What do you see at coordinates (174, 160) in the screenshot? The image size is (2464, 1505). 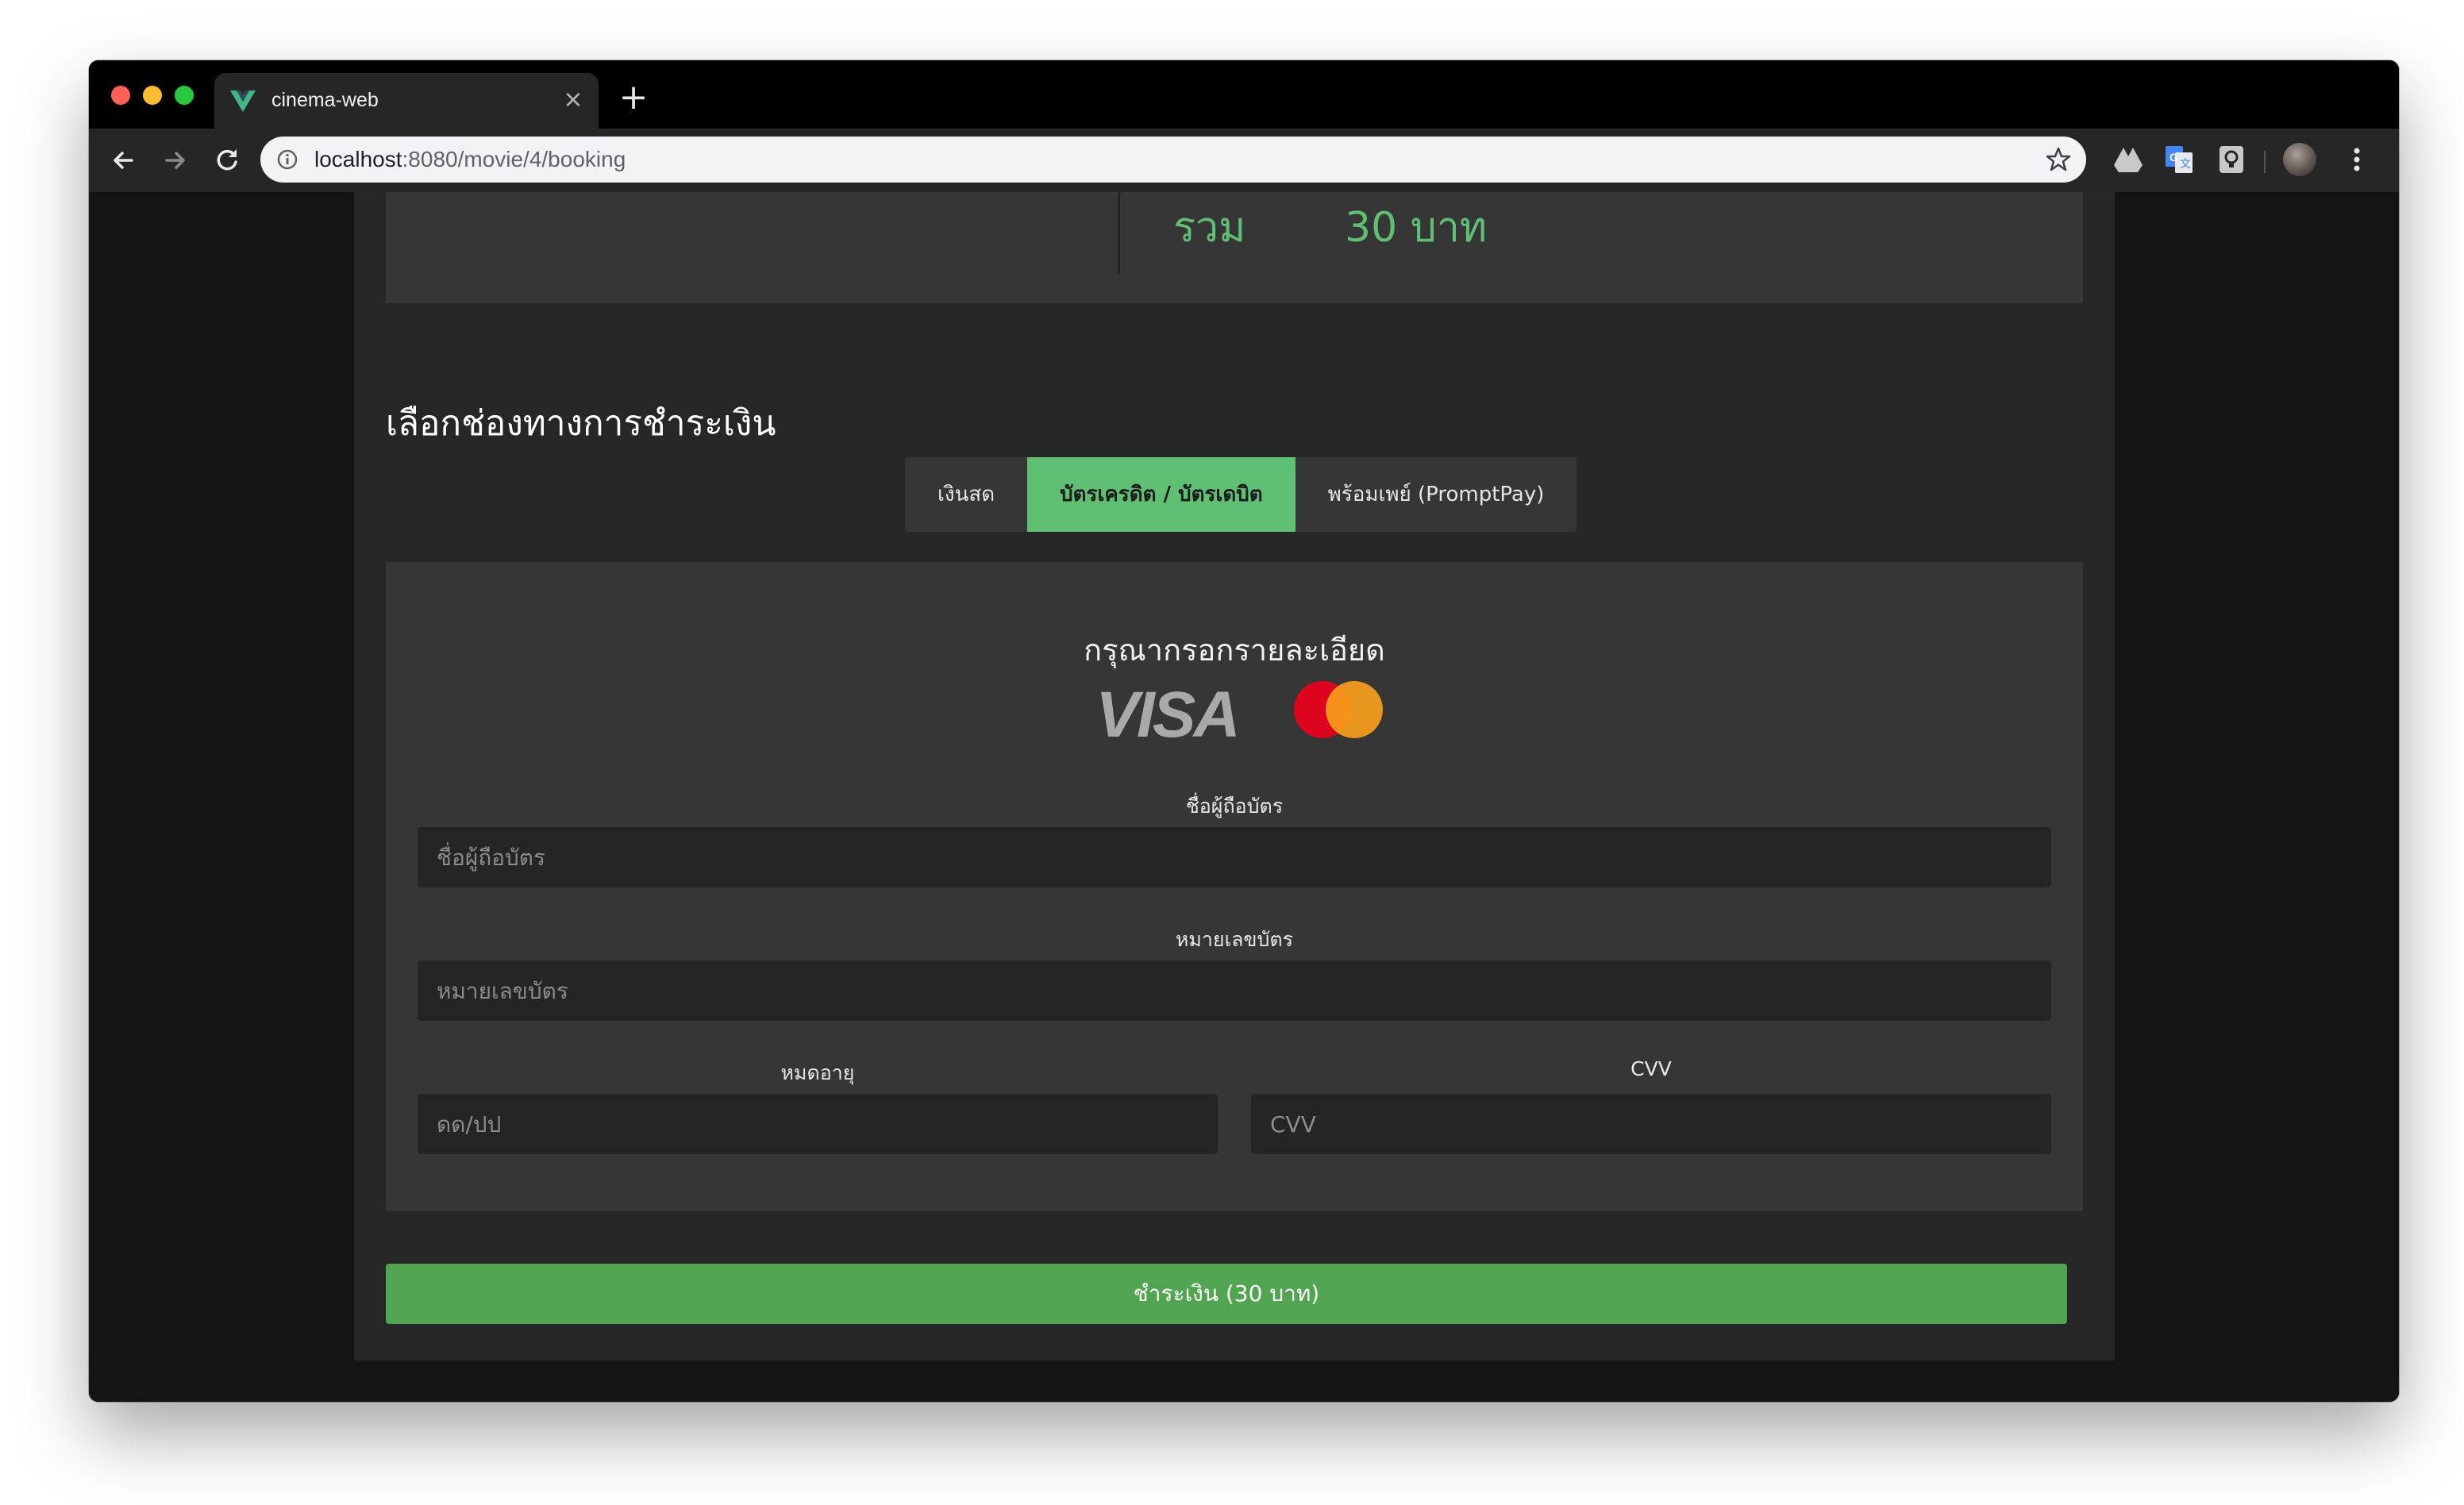 I see `arrow-right-icon` at bounding box center [174, 160].